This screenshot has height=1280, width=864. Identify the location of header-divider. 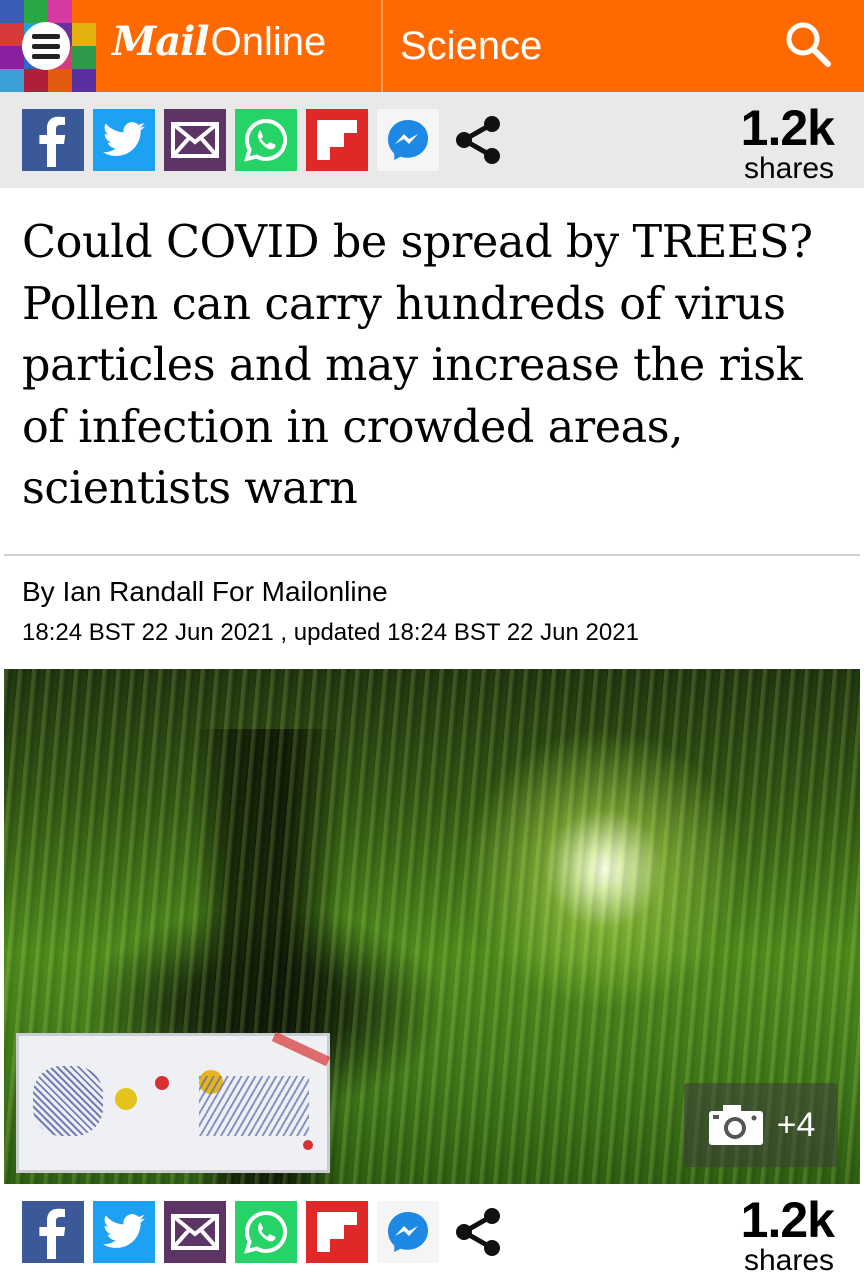
(382, 46).